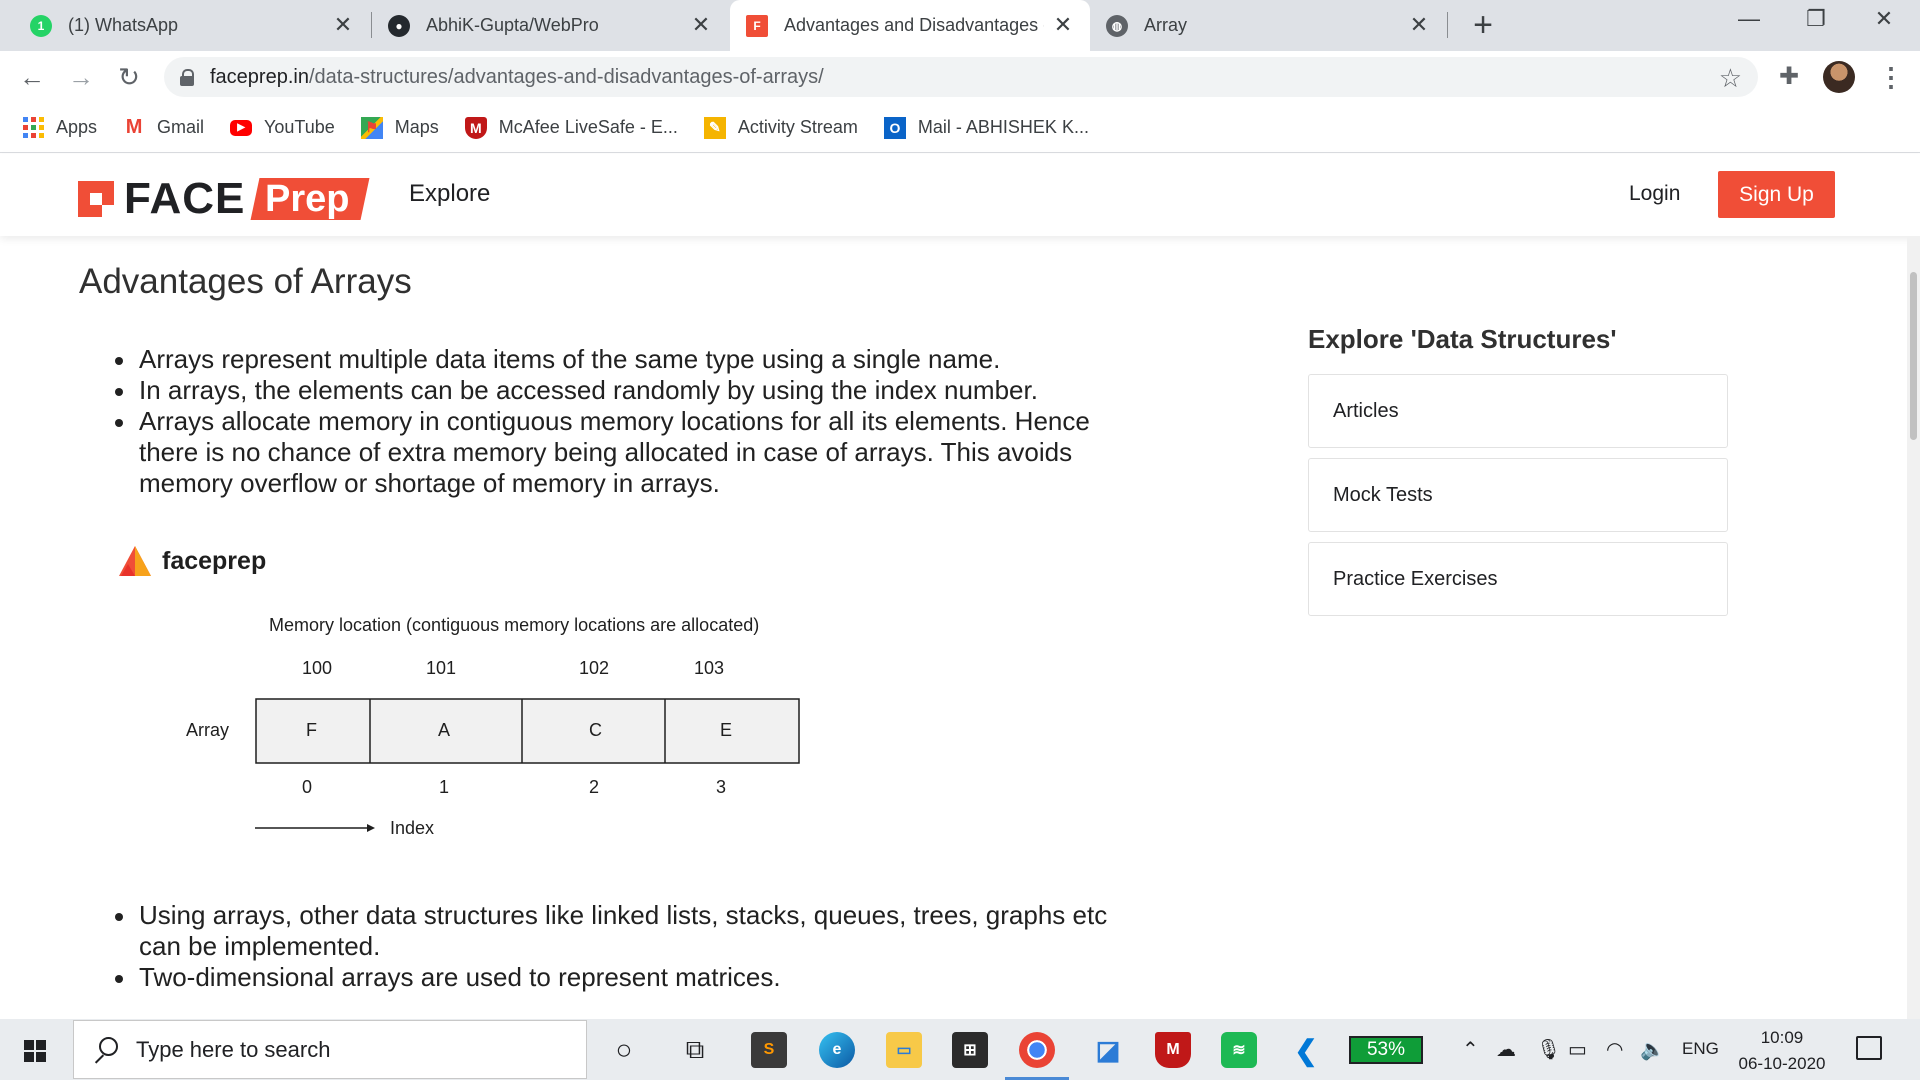  What do you see at coordinates (1306, 1050) in the screenshot?
I see `vscode-icon: ❮` at bounding box center [1306, 1050].